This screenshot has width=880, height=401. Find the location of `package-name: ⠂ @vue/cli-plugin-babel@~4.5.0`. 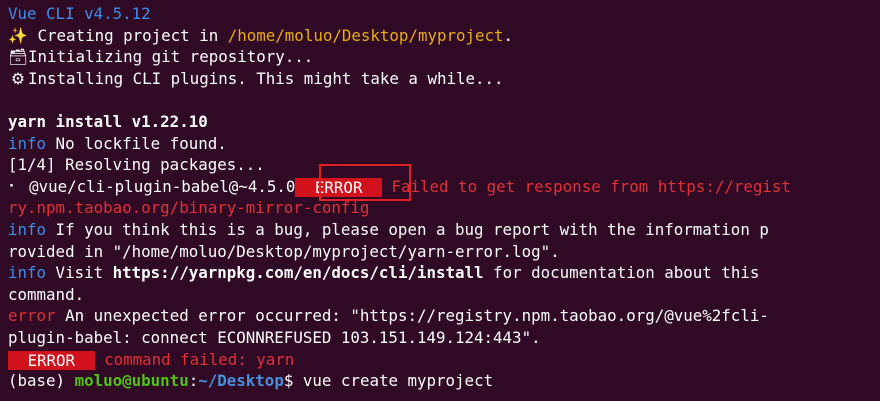

package-name: ⠂ @vue/cli-plugin-babel@~4.5.0 is located at coordinates (152, 186).